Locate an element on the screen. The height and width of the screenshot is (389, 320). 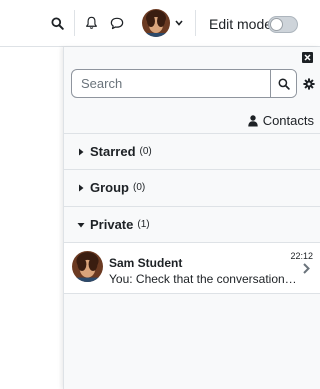
search-submit-button is located at coordinates (283, 83).